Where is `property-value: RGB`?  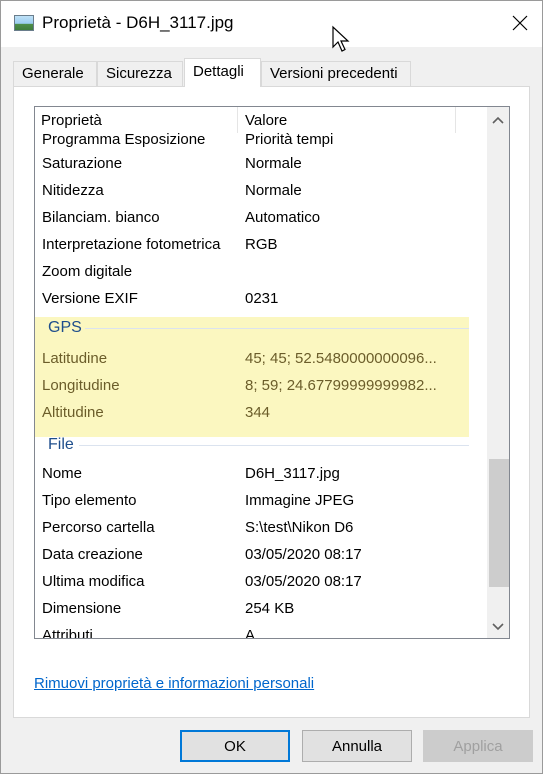 property-value: RGB is located at coordinates (261, 244).